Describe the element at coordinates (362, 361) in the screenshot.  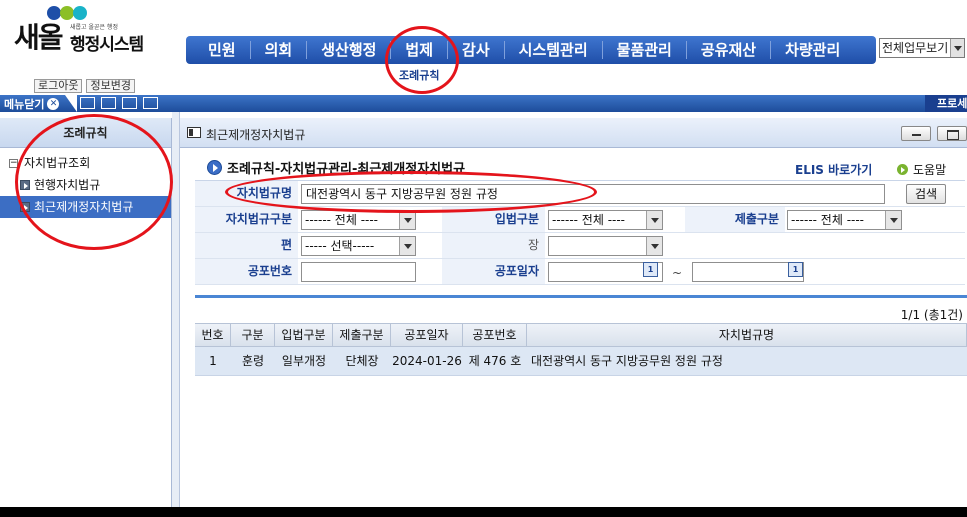
I see `cell-submit-type: 단체장` at that location.